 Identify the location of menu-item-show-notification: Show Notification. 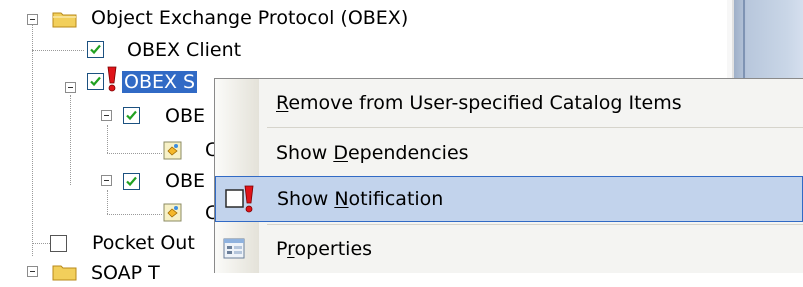
(509, 199).